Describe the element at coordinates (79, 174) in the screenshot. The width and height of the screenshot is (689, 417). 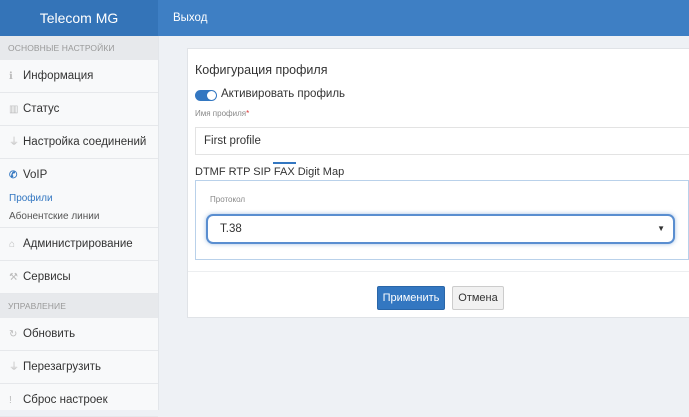
I see `sidebar-item-voip: ✆ VoIP` at that location.